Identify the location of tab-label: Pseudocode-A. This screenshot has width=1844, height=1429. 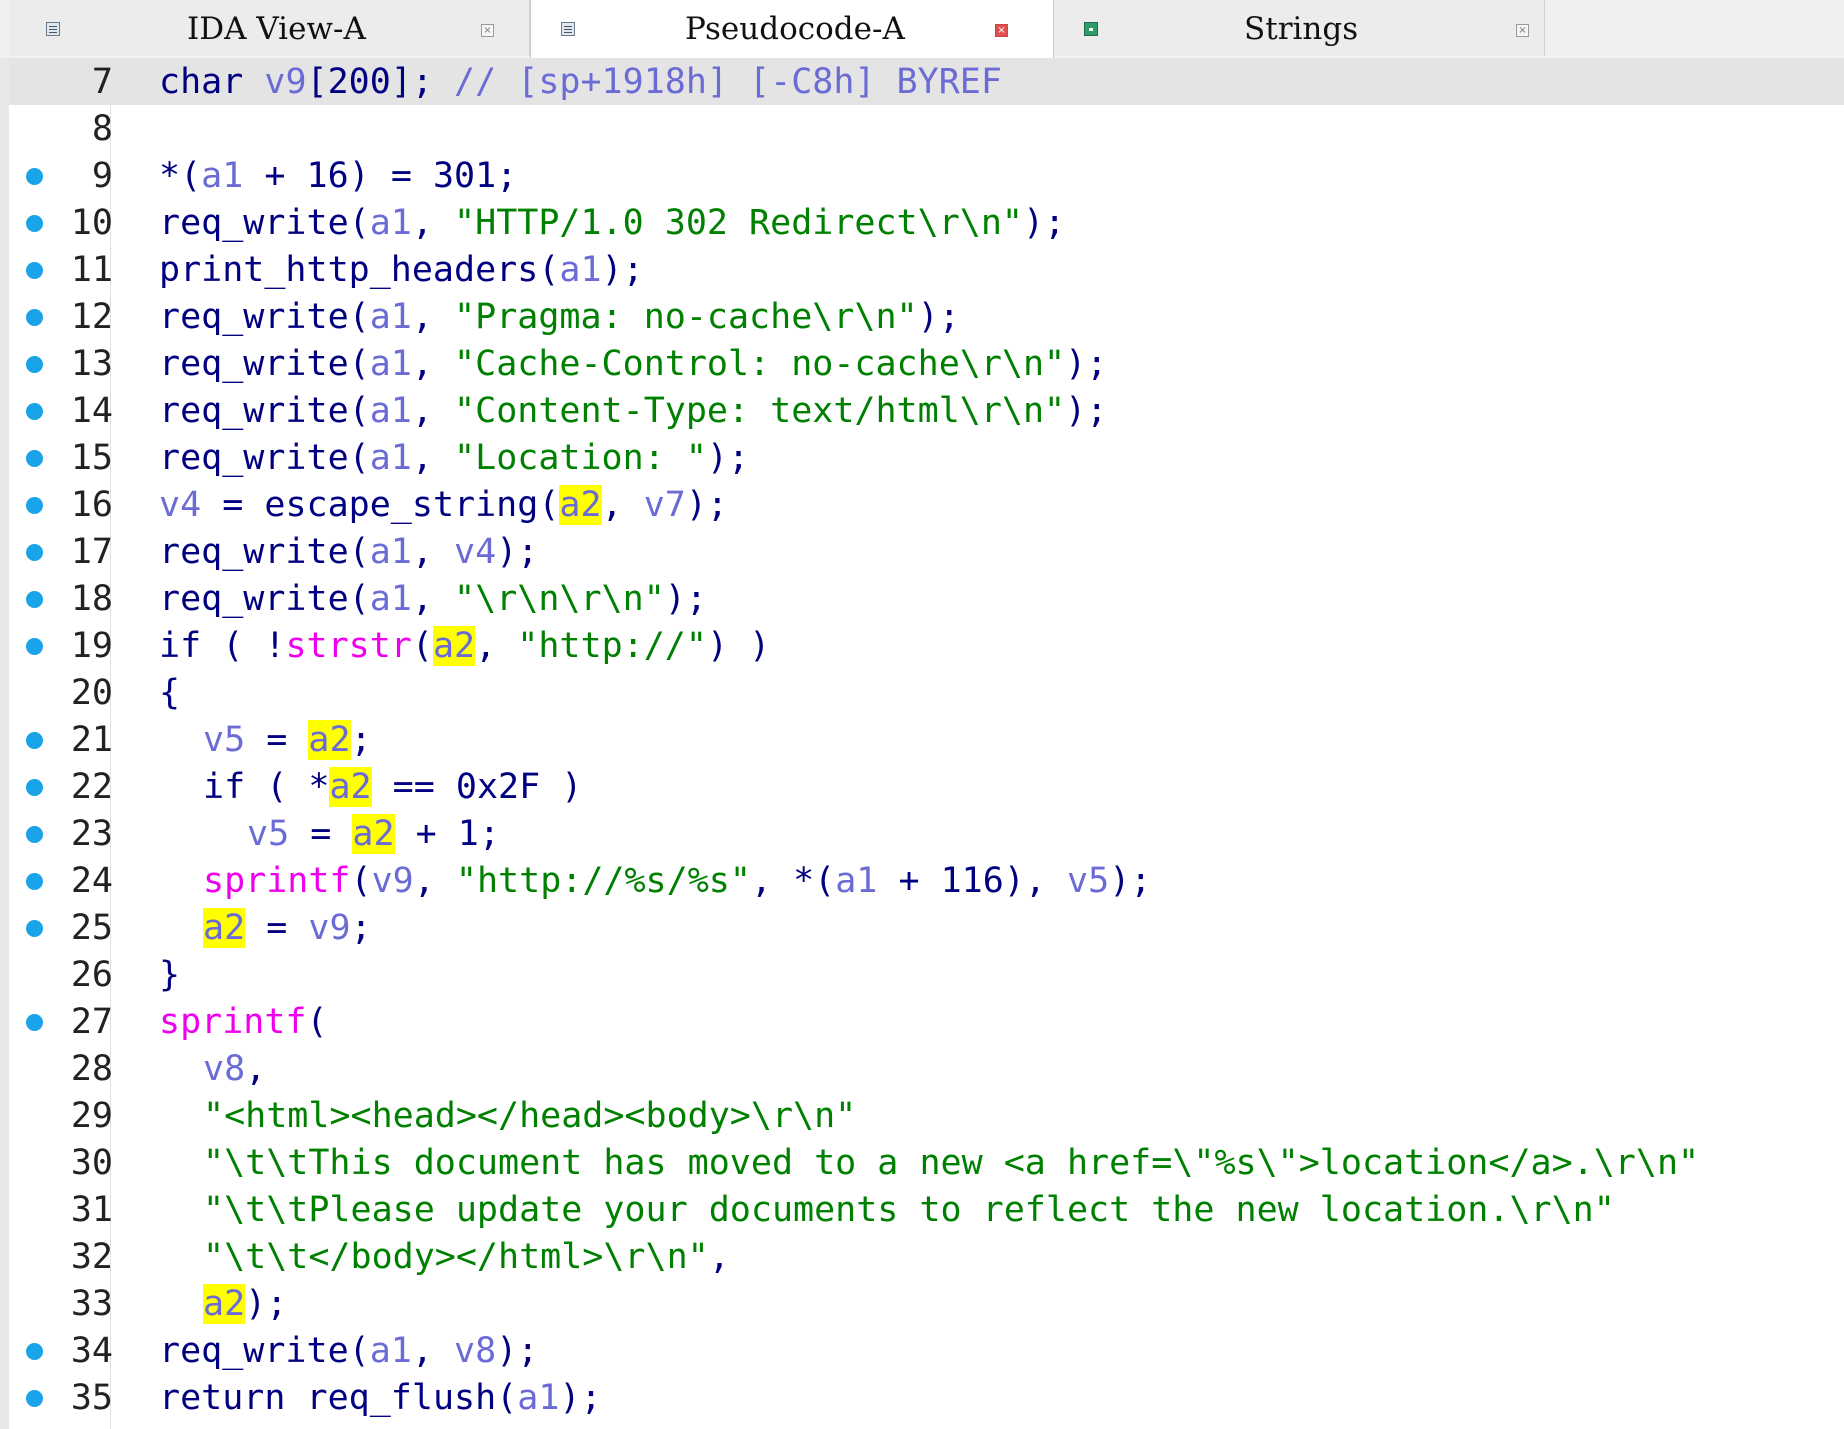
(795, 29).